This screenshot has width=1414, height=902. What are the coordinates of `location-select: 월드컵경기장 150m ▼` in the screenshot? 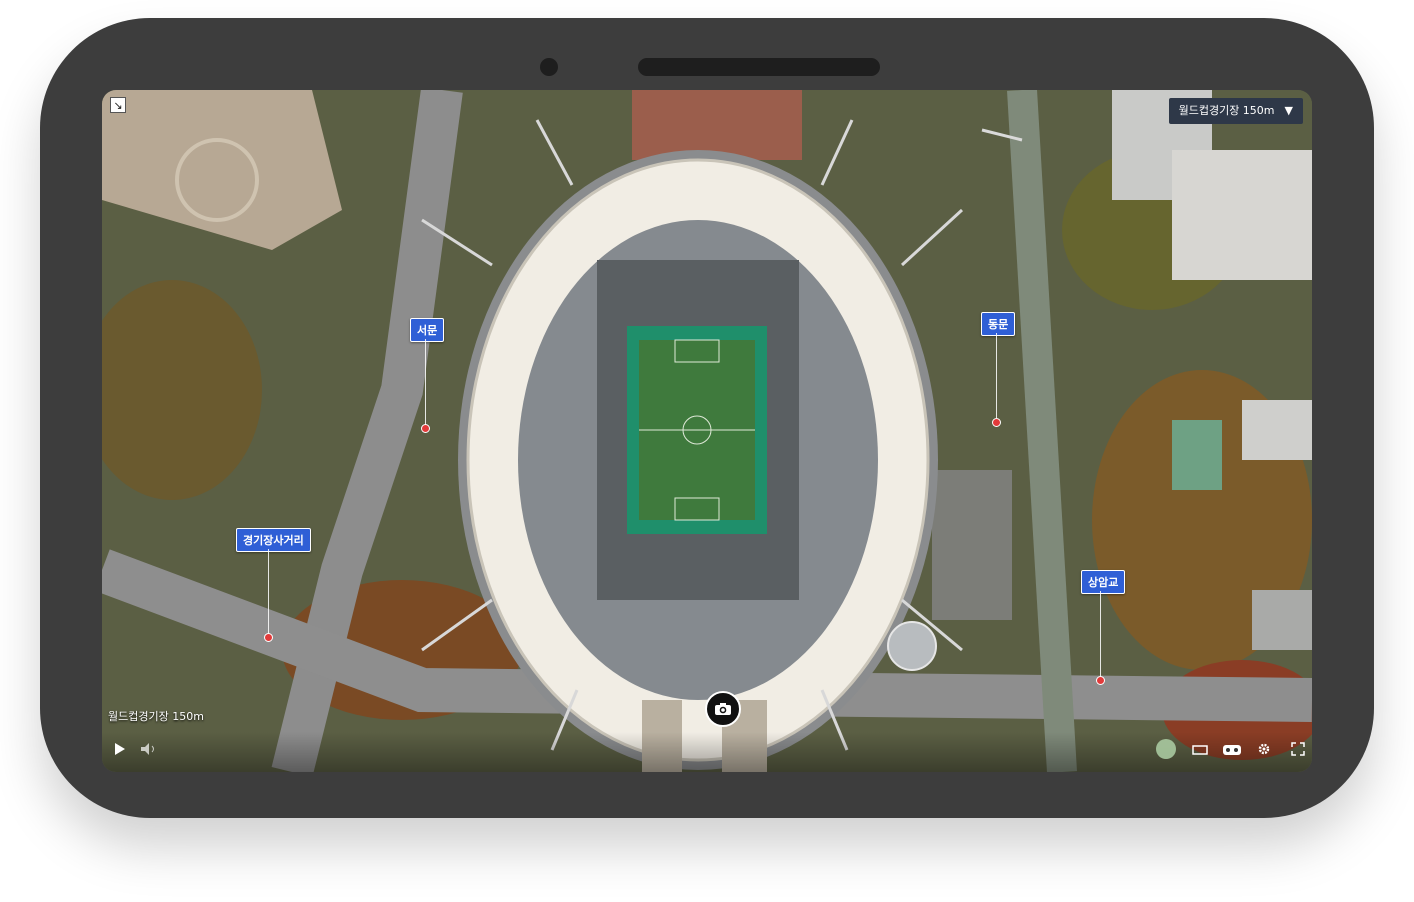 It's located at (1235, 111).